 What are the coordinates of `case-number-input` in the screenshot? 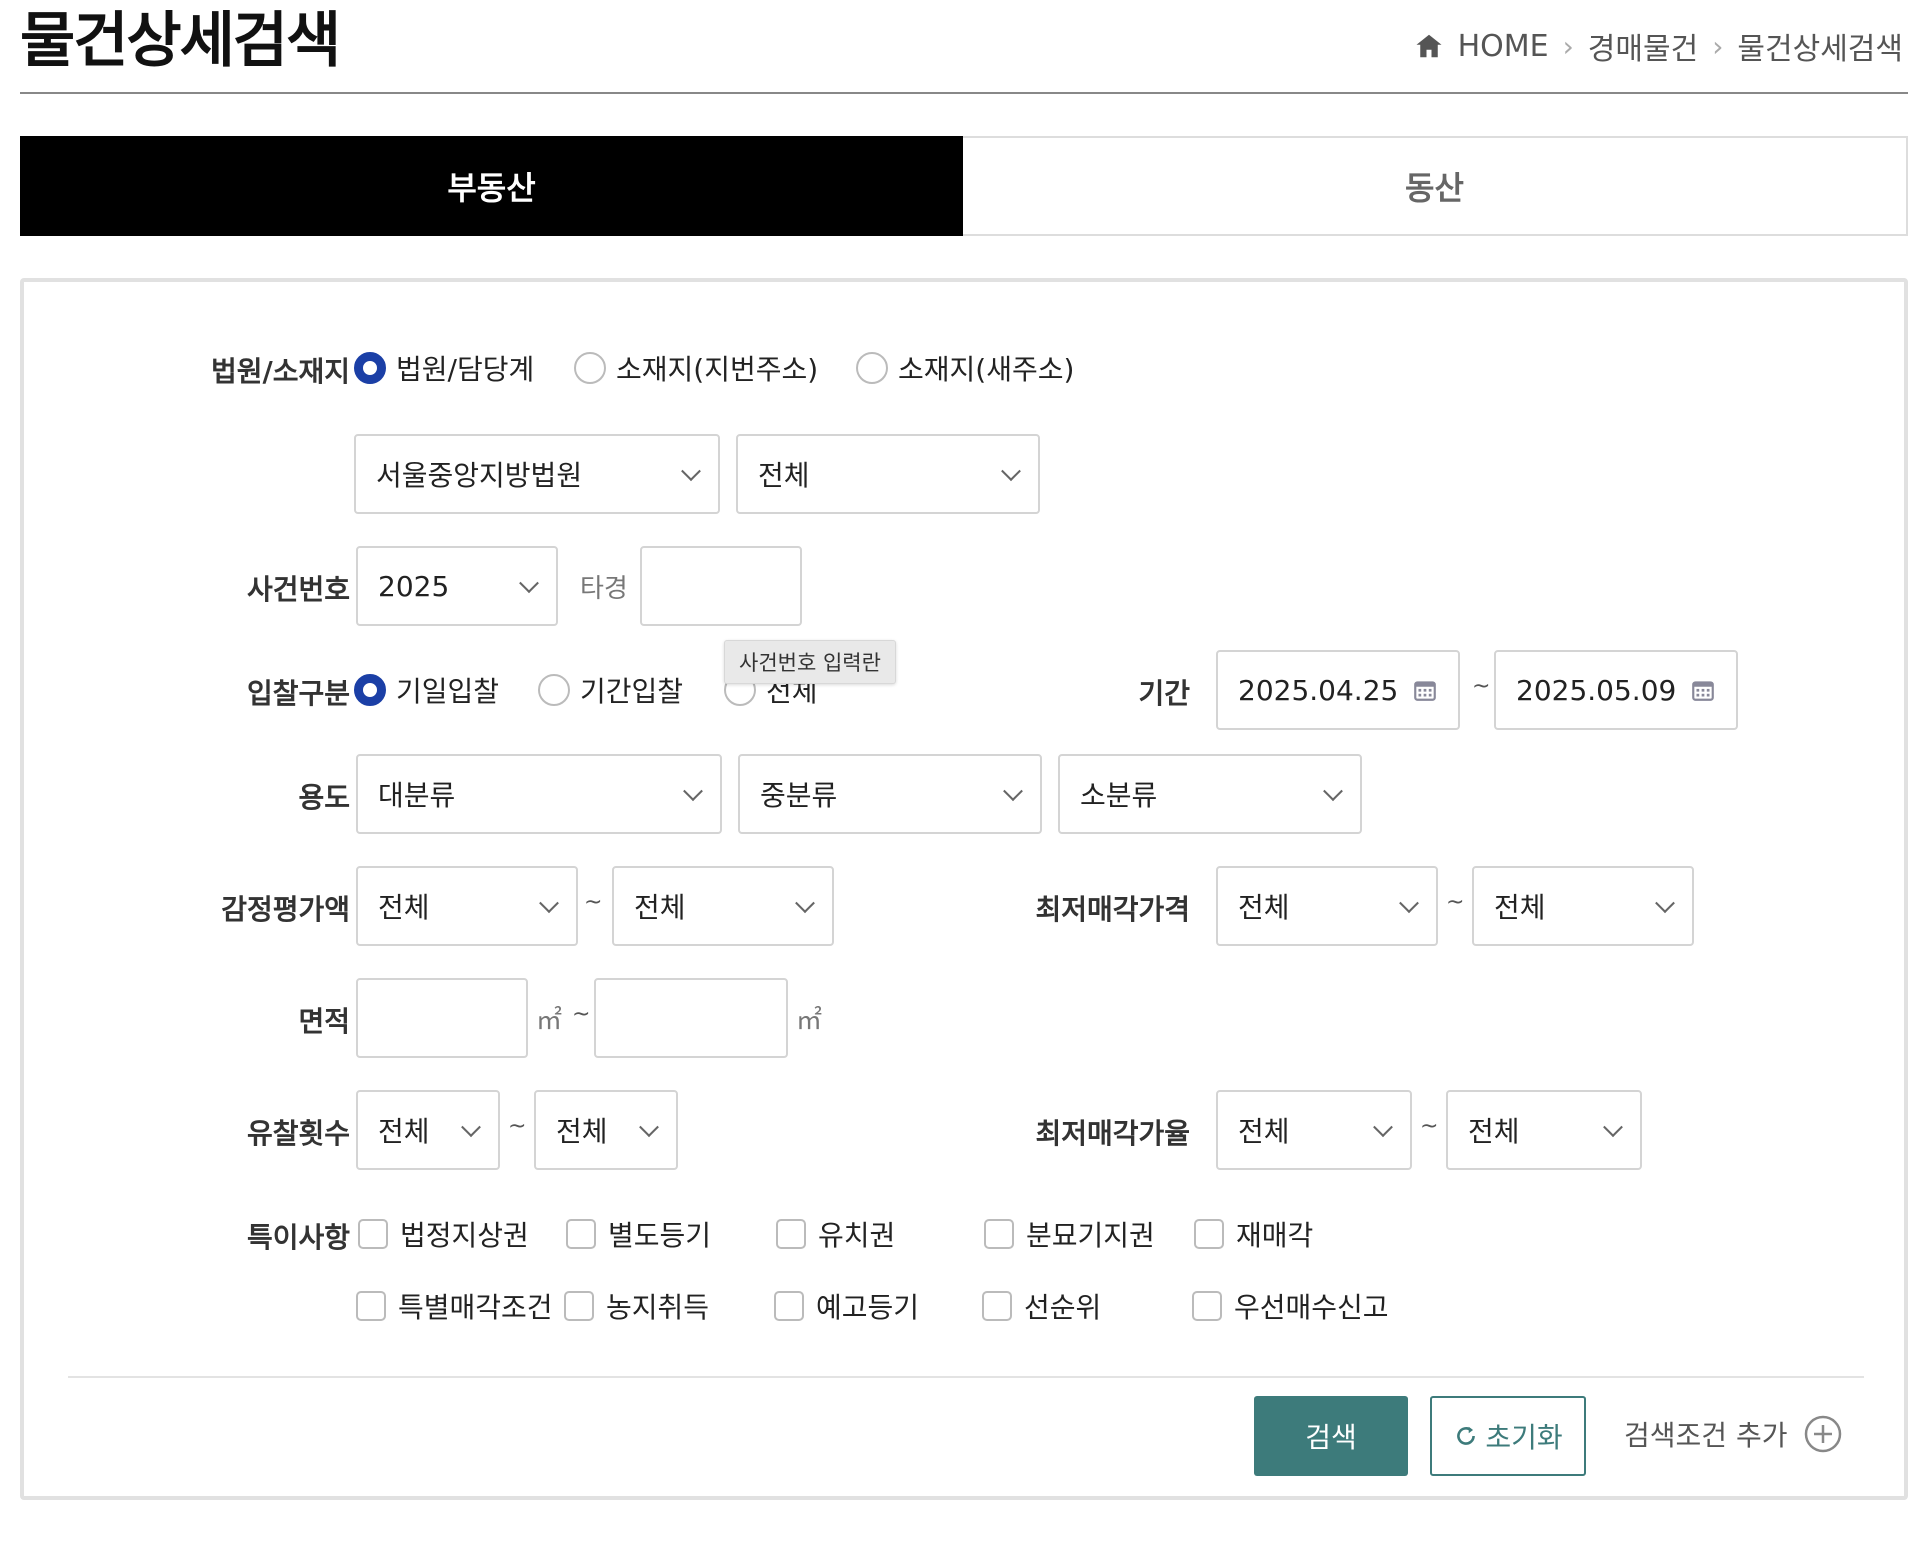 It's located at (721, 586).